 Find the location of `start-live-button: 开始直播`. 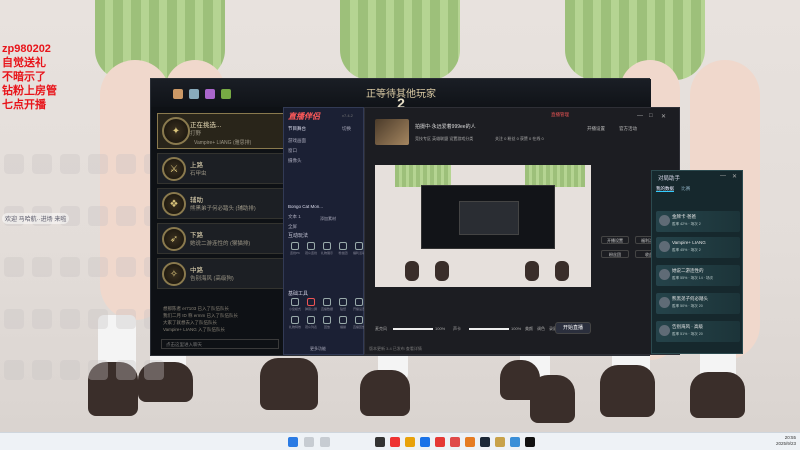

start-live-button: 开始直播 is located at coordinates (573, 328).